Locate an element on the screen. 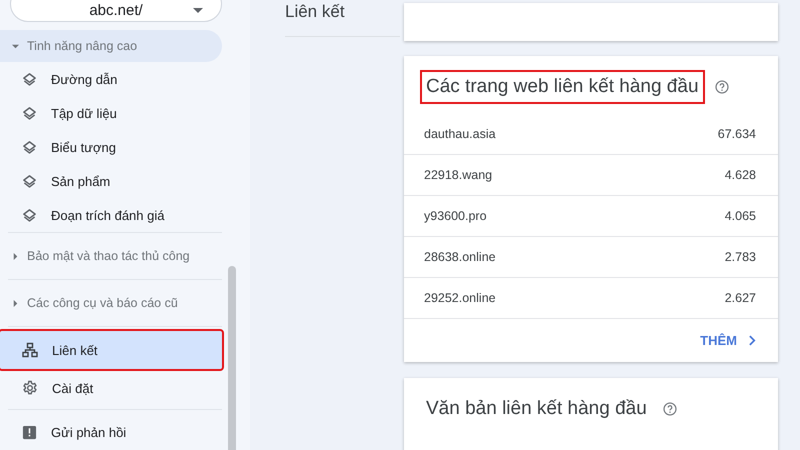  sidebar-group: Bảo mật và thao tác thủ công is located at coordinates (111, 256).